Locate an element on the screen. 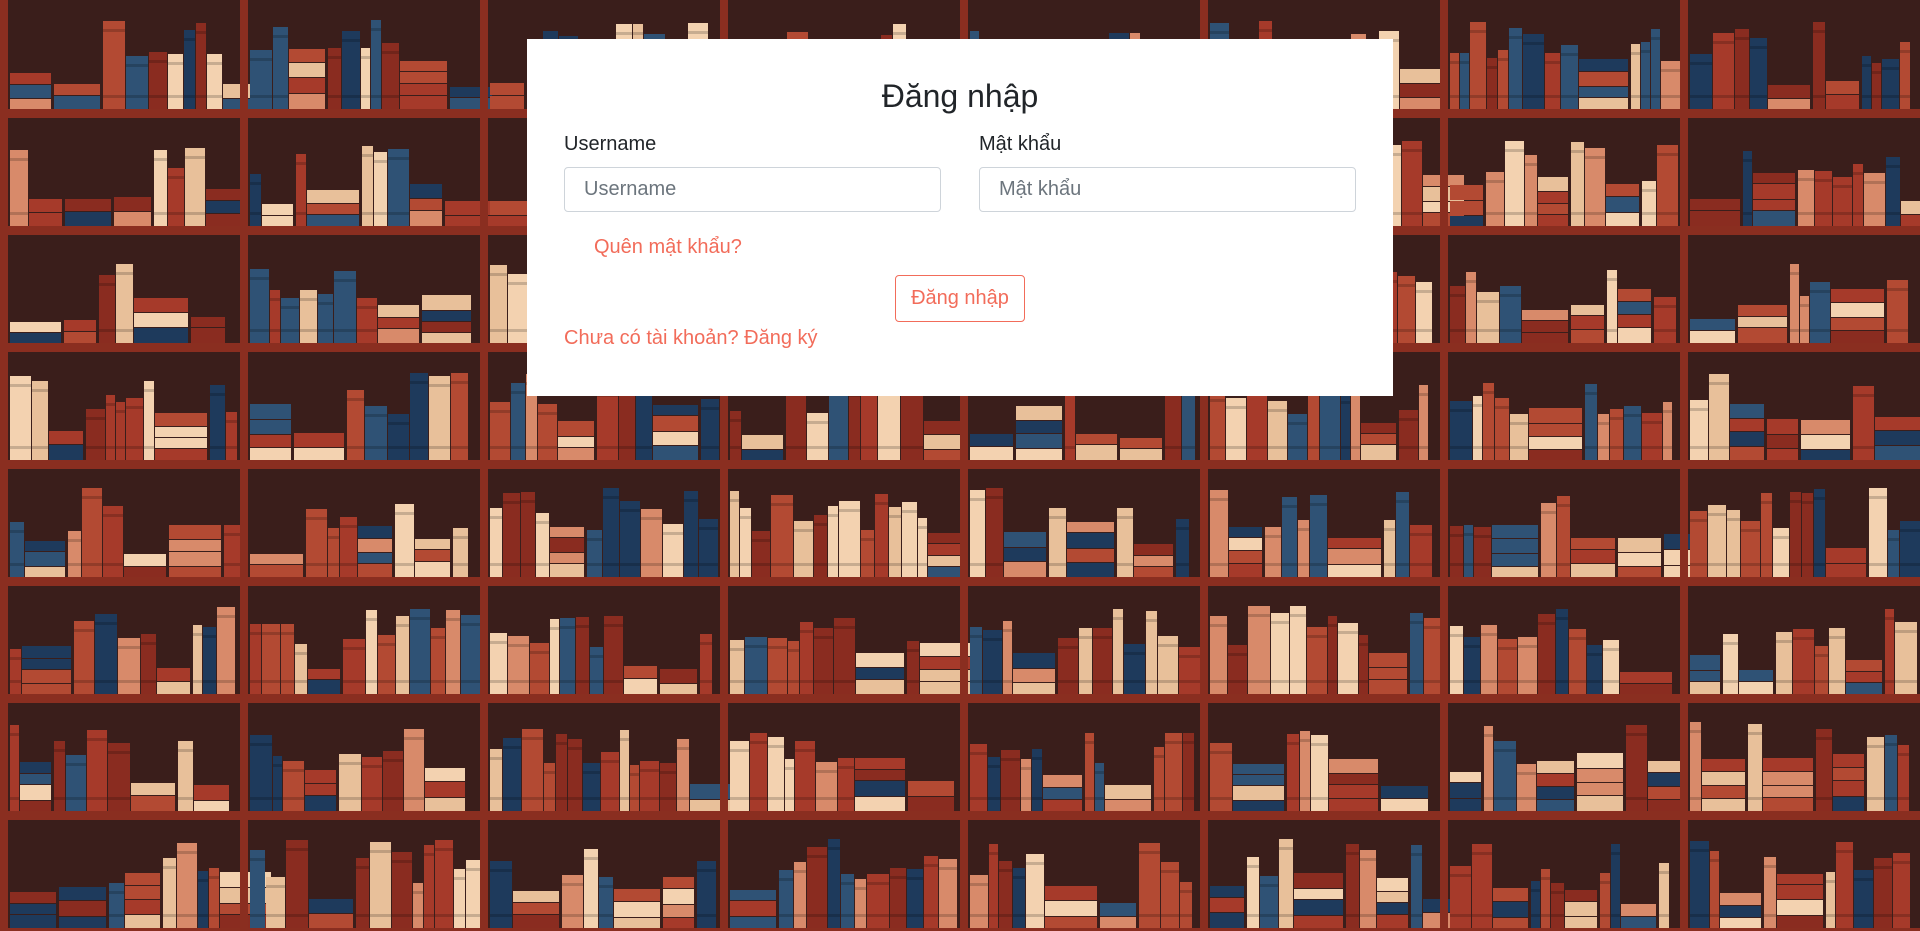 The image size is (1920, 931). page-title: Đăng nhập is located at coordinates (960, 96).